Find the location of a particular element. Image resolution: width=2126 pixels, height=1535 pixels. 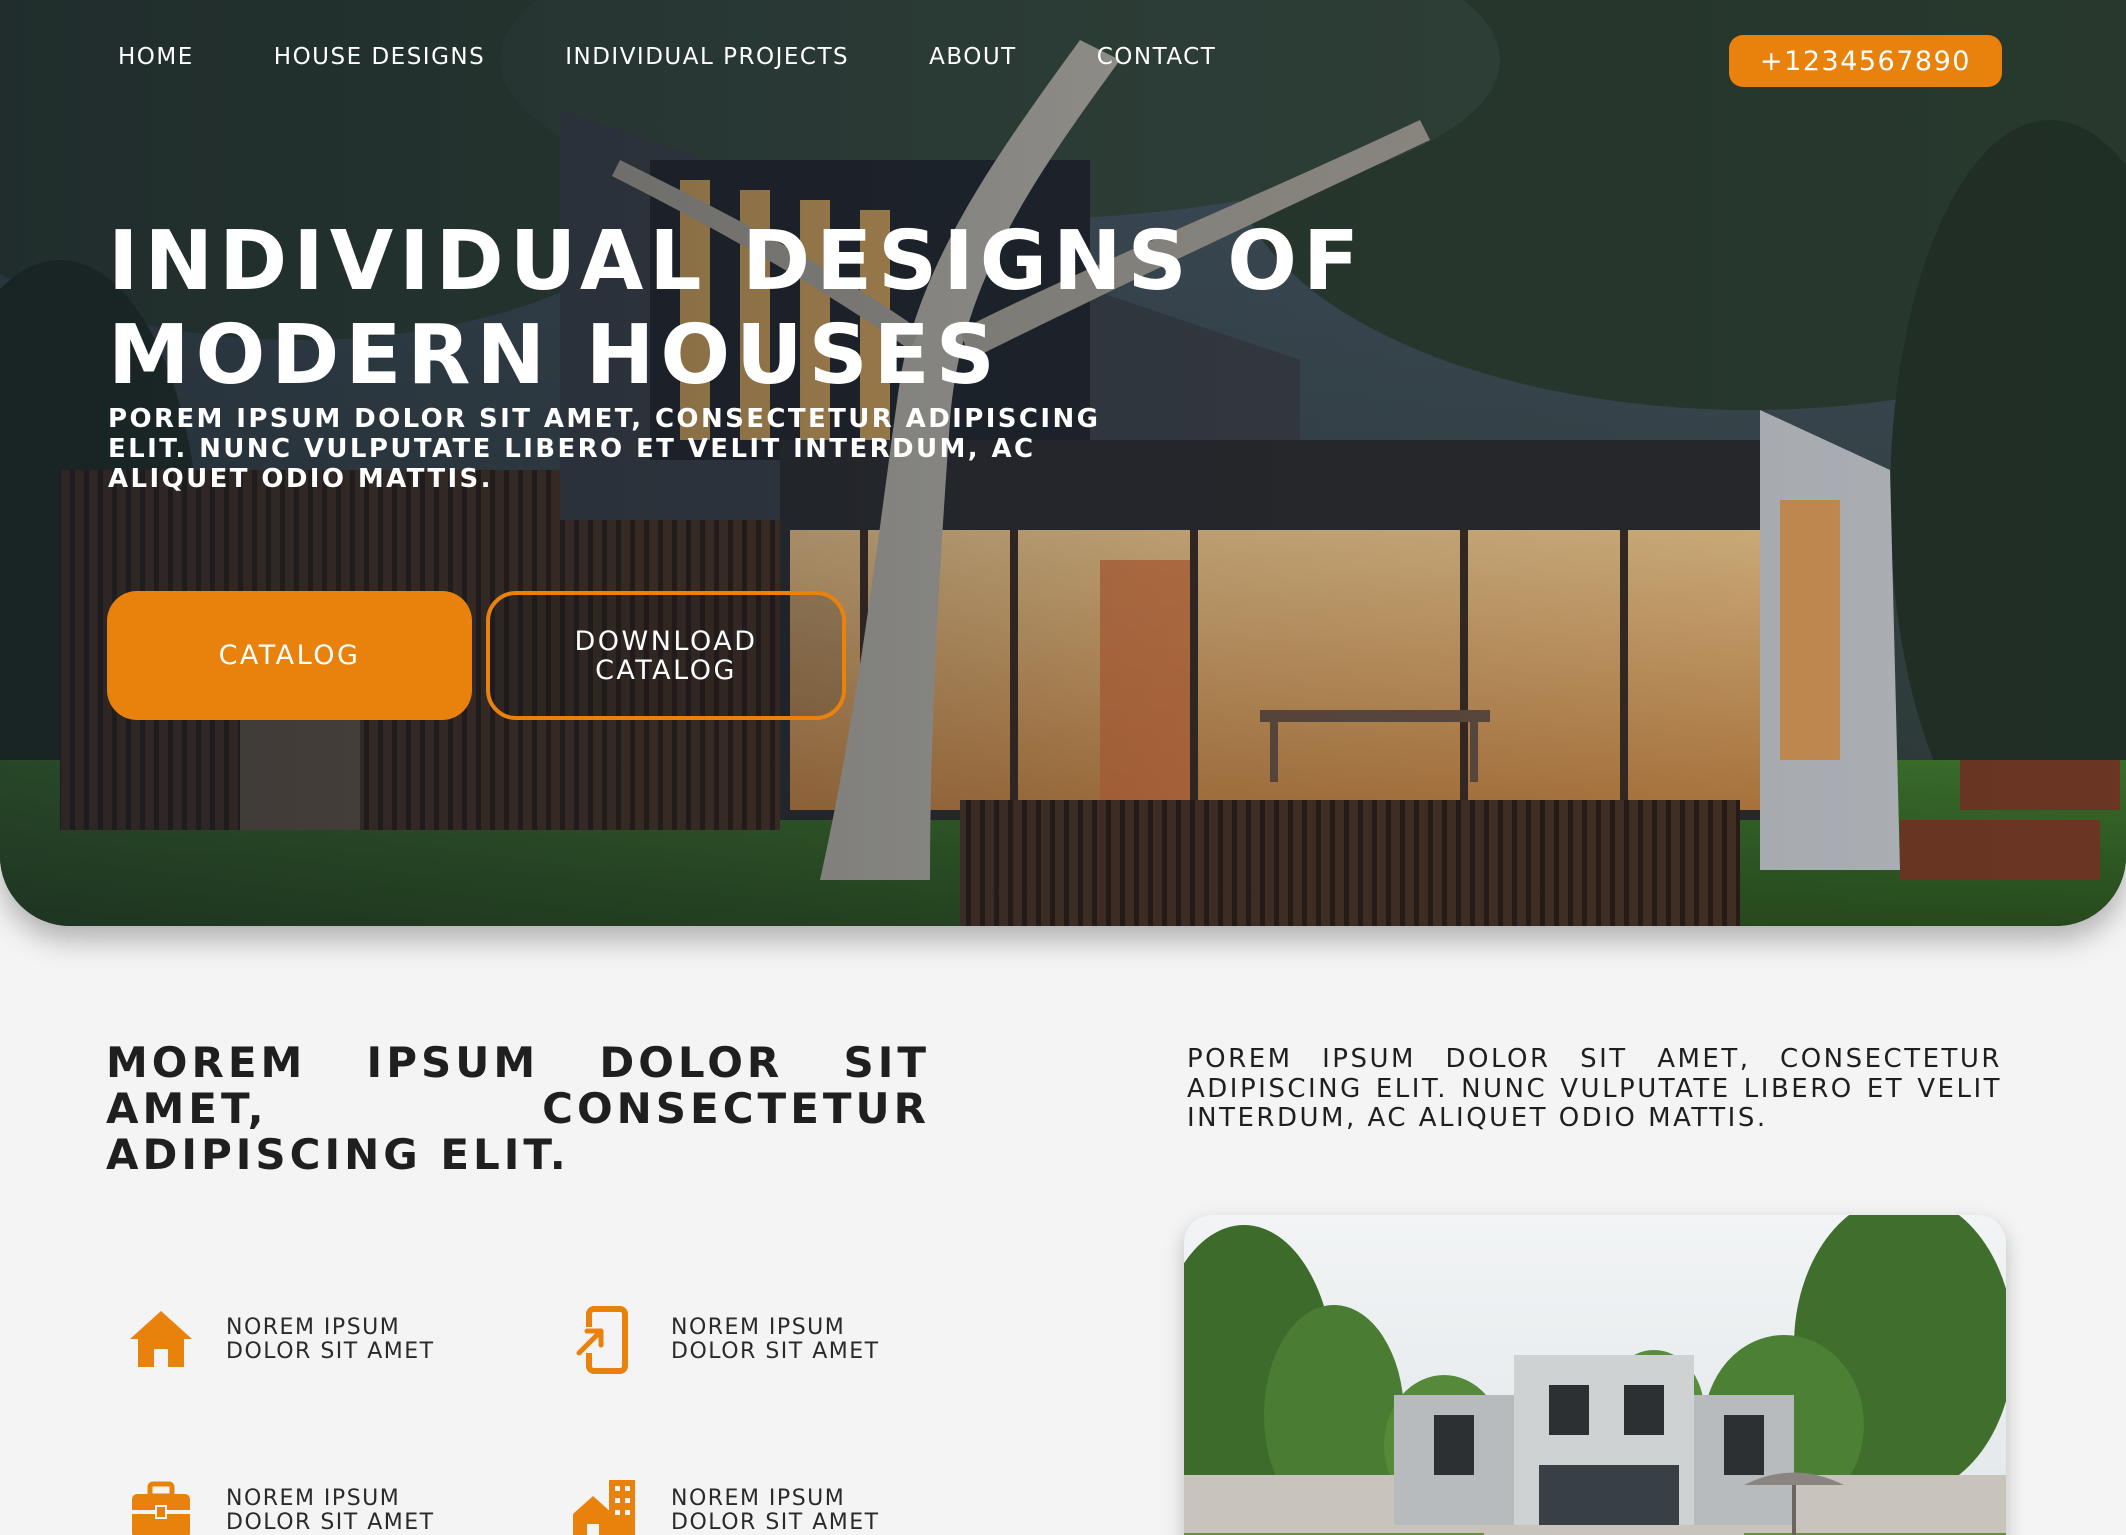

house-icon is located at coordinates (161, 1339).